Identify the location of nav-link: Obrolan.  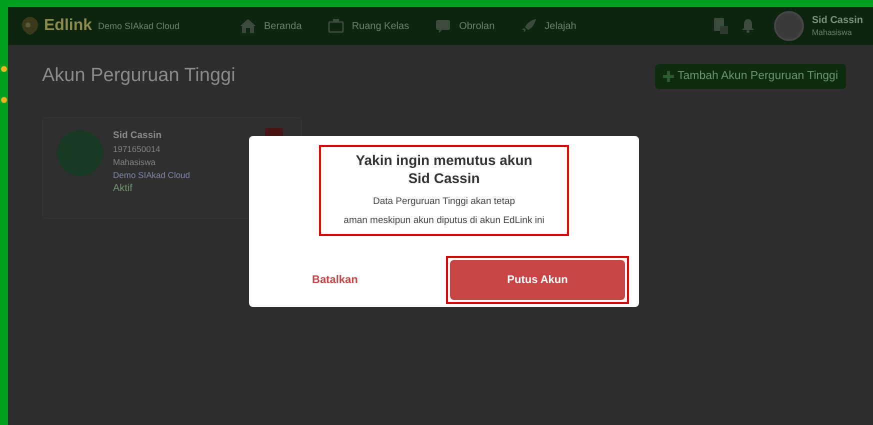
(465, 26).